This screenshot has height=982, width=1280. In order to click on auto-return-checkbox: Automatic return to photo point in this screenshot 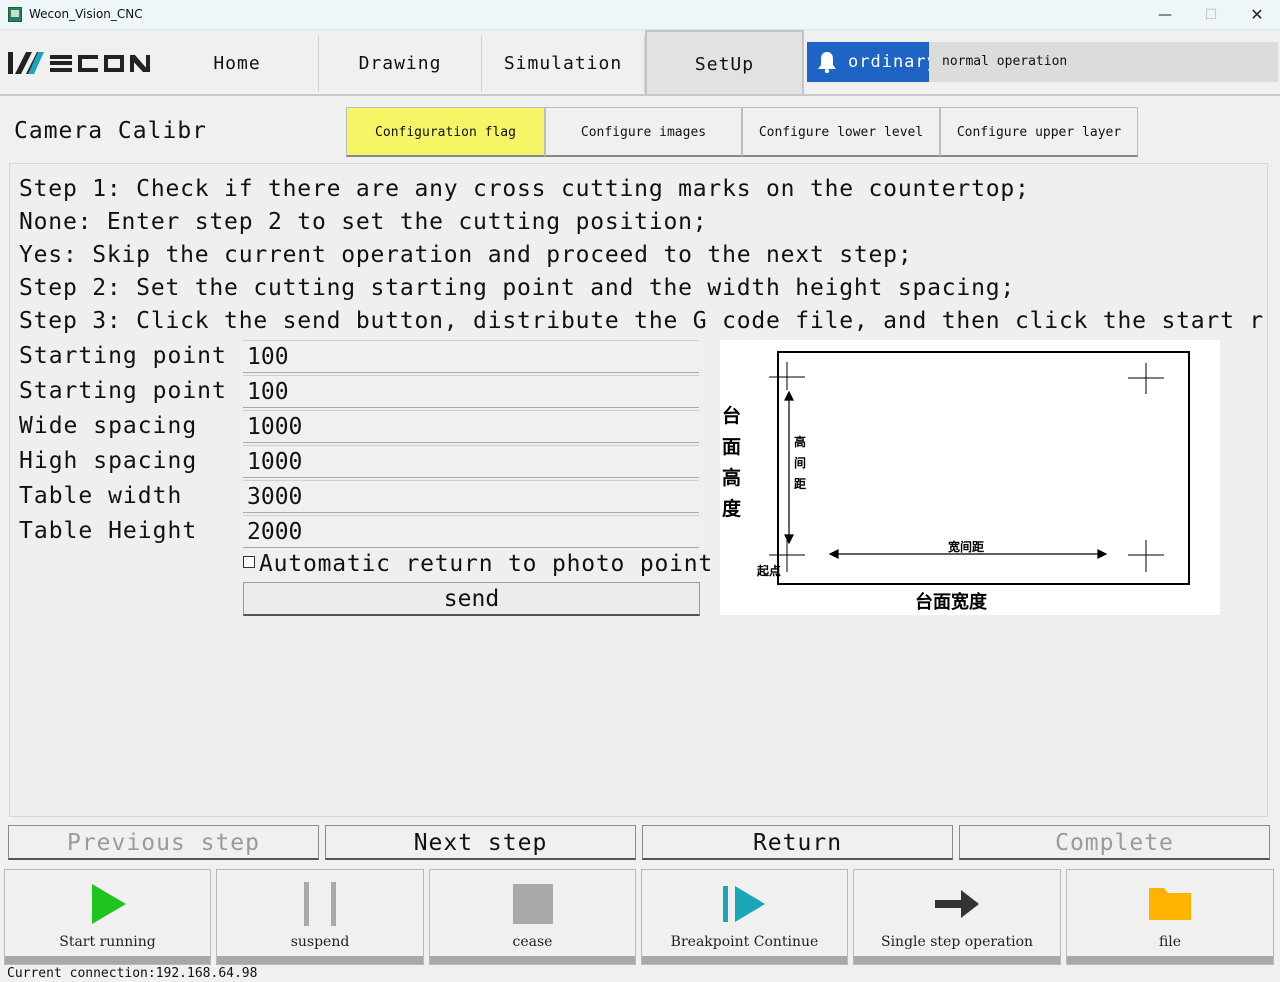, I will do `click(478, 566)`.